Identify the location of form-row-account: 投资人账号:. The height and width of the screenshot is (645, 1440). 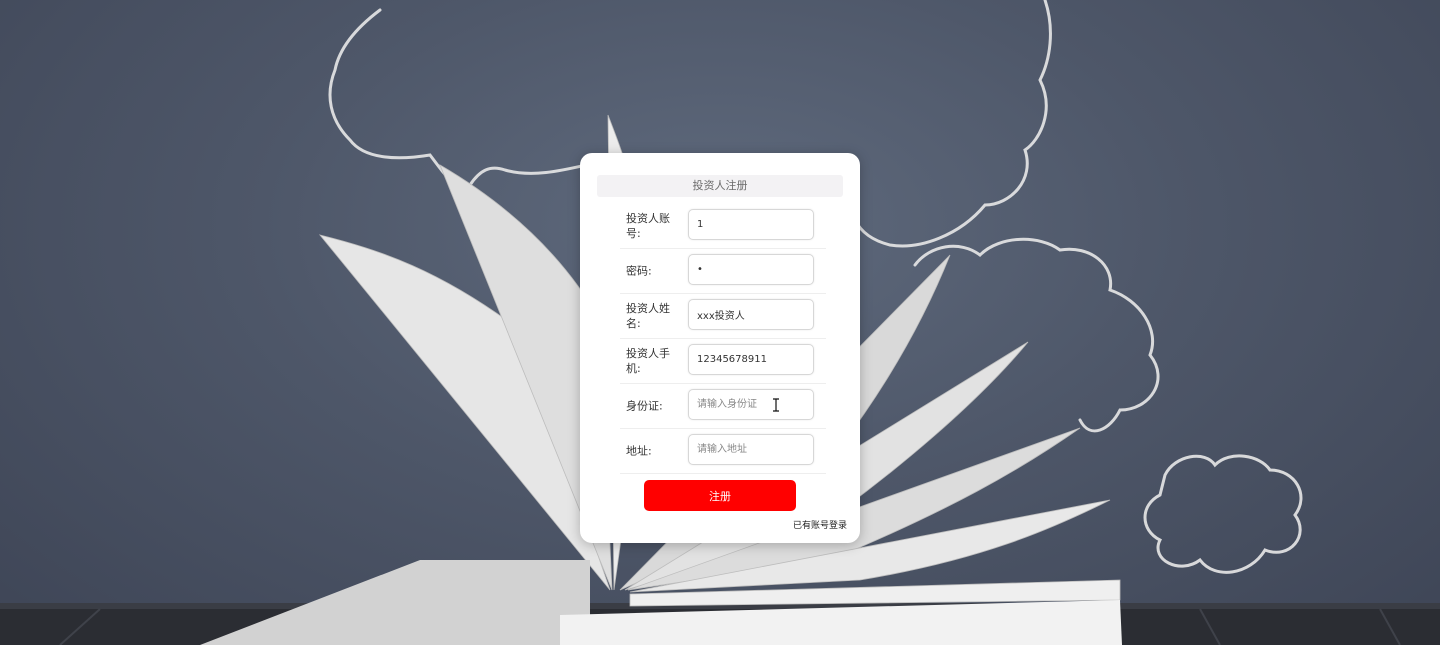
(723, 226).